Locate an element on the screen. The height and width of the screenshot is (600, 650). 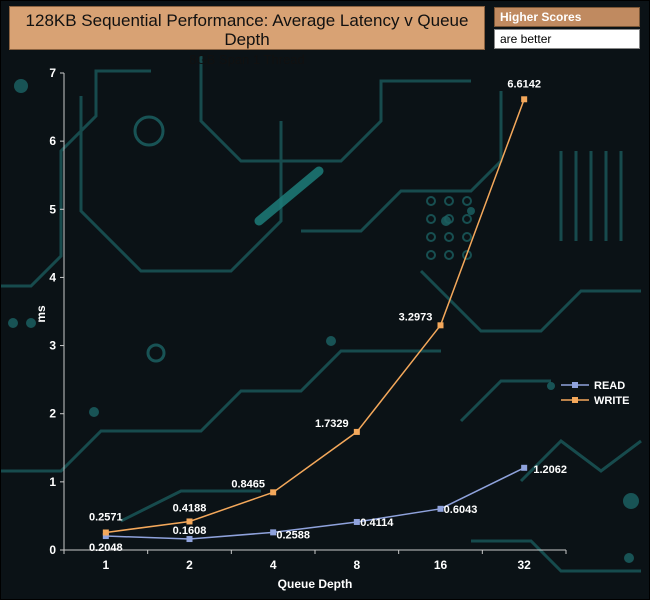
y-axis-title: ms is located at coordinates (41, 314).